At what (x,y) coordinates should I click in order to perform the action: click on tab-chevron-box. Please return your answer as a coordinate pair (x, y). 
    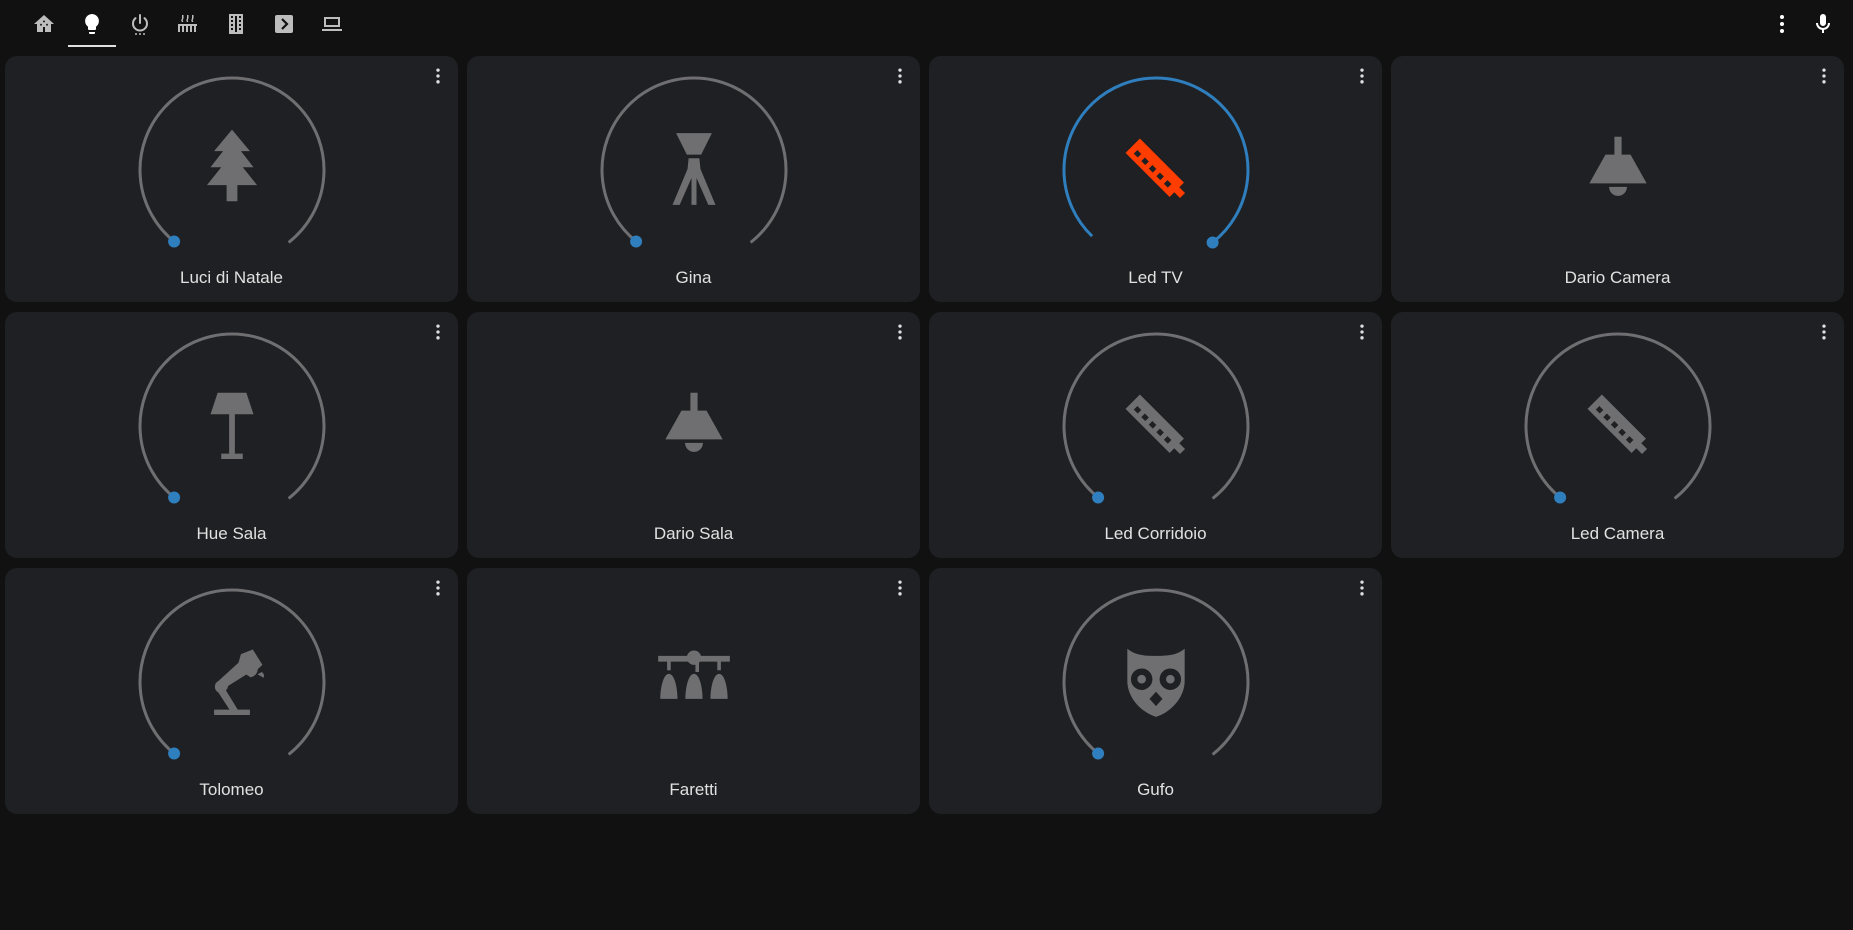
    Looking at the image, I should click on (284, 24).